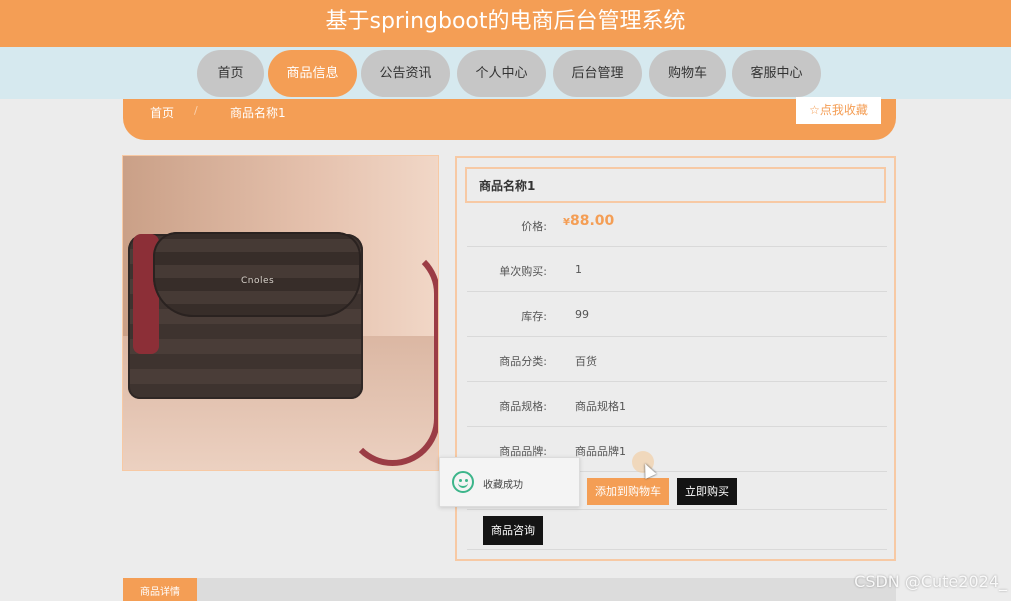  I want to click on favorite-button: ☆点我收藏, so click(838, 110).